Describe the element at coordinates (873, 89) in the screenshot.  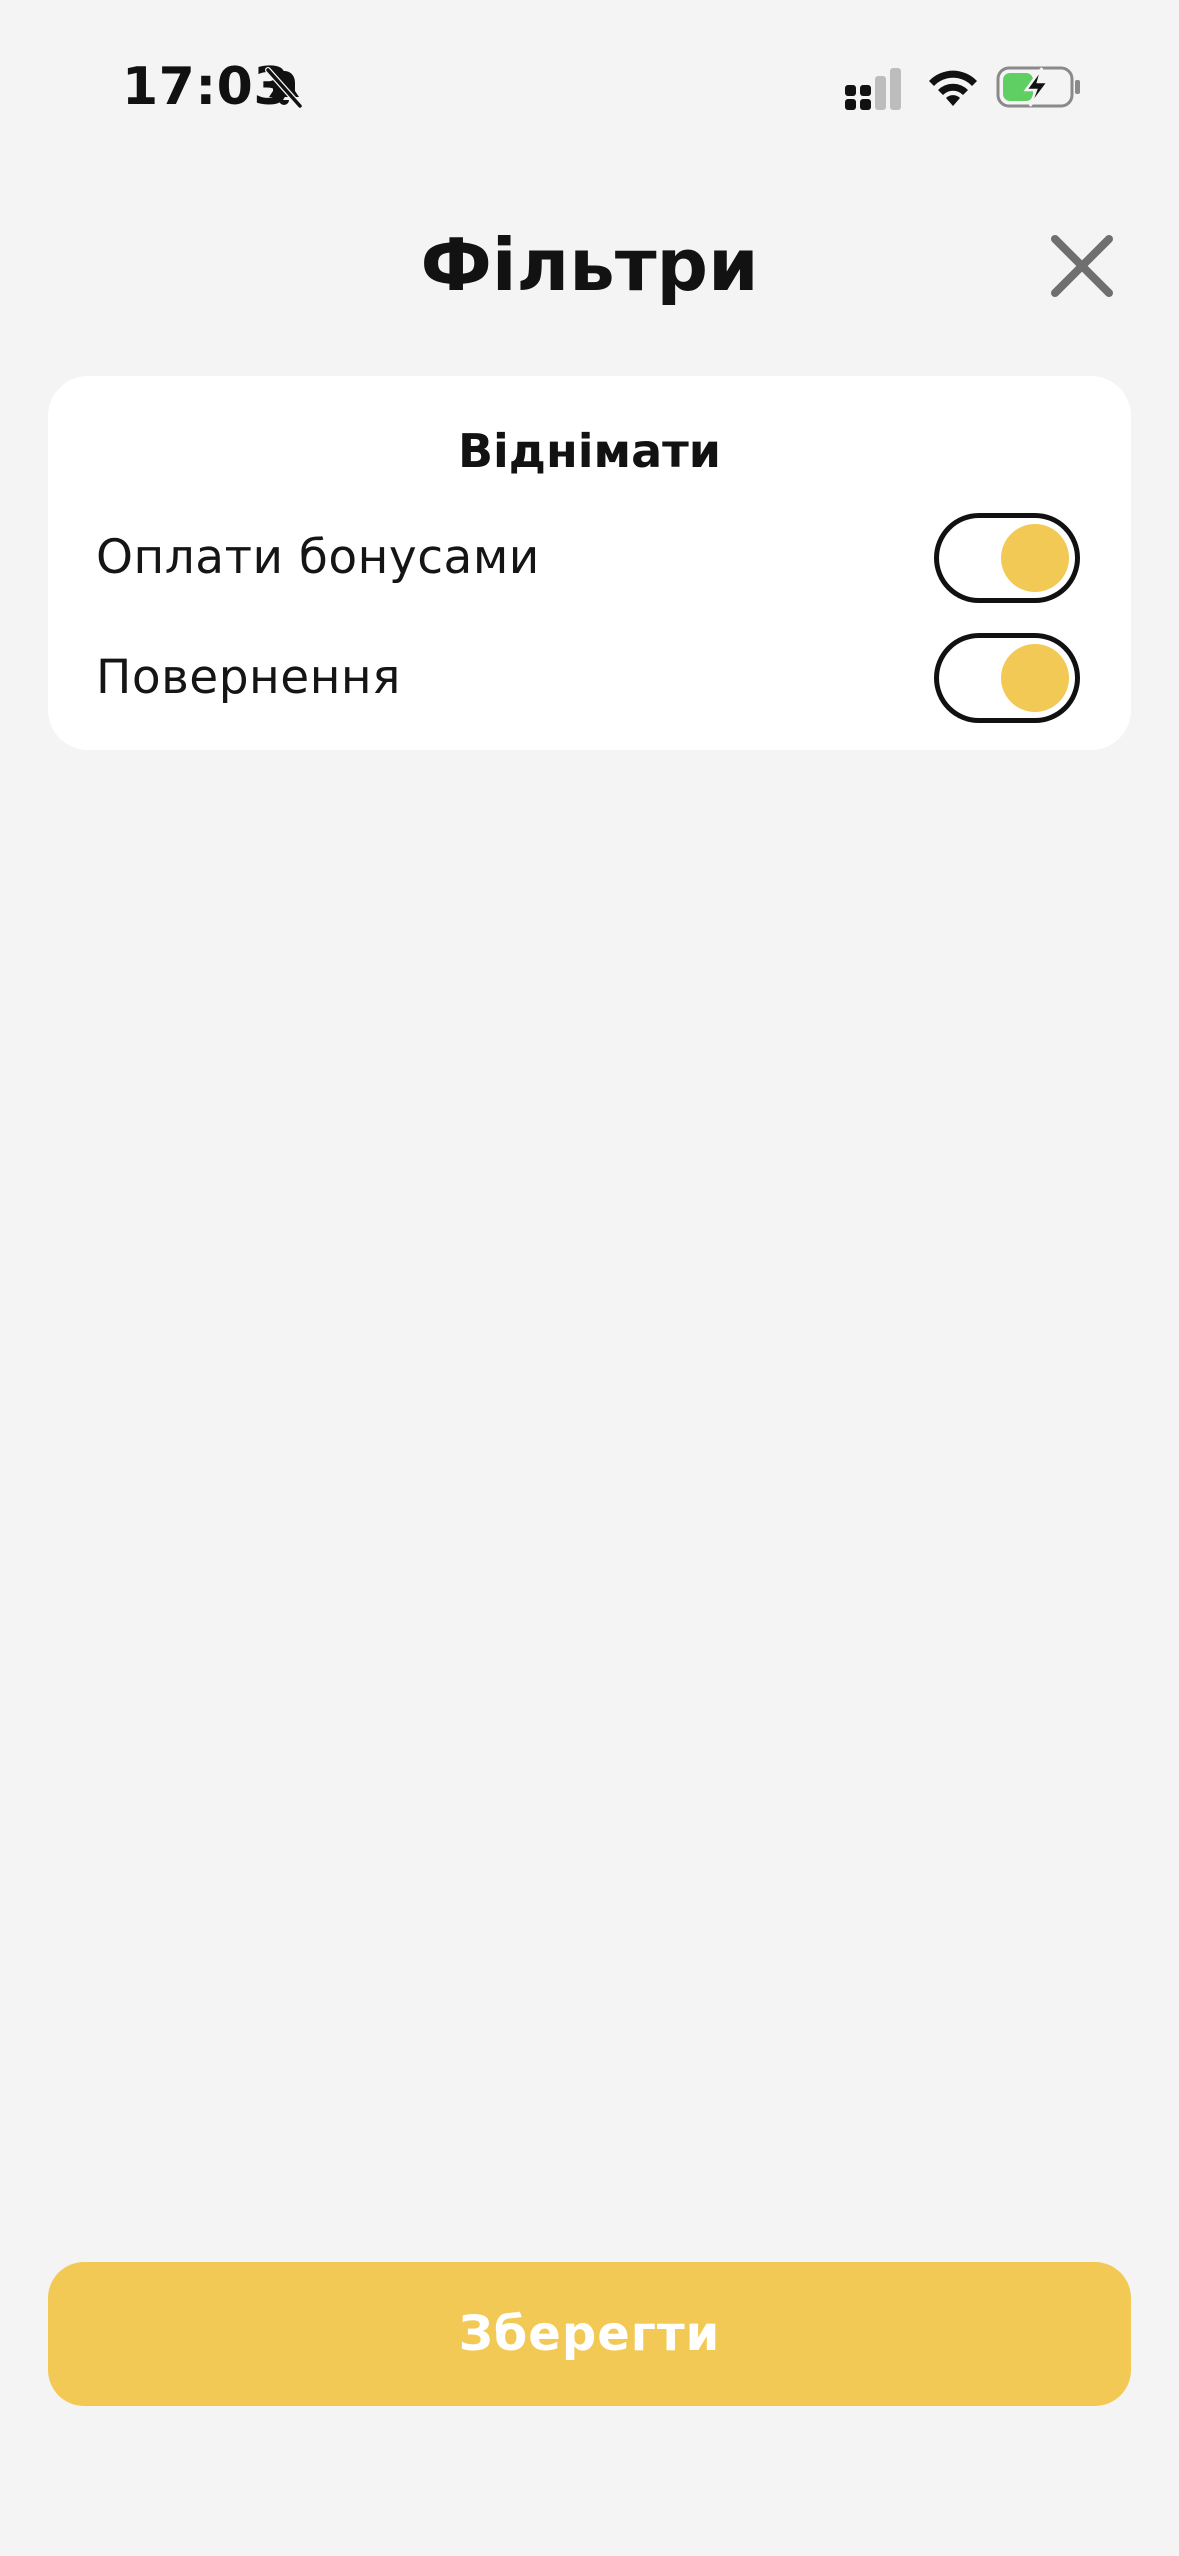
I see `cellular-signal-icon` at that location.